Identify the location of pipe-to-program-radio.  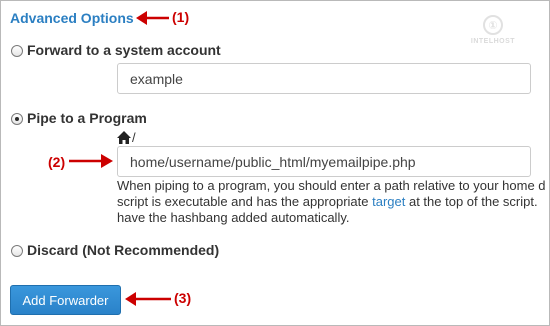
(17, 119).